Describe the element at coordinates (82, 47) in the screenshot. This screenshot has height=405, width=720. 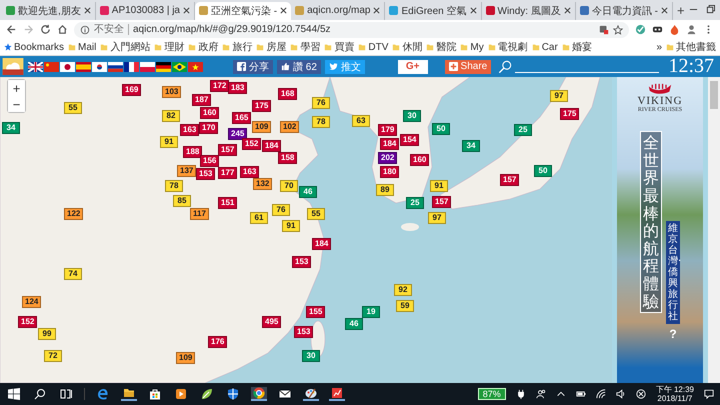
I see `bookmark-item: Mail` at that location.